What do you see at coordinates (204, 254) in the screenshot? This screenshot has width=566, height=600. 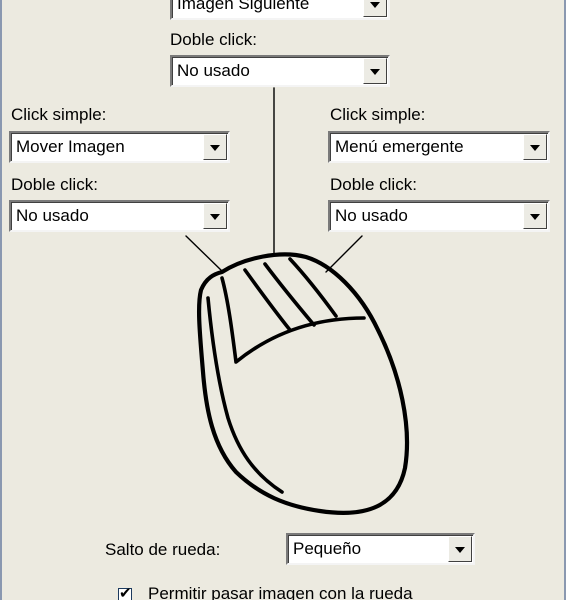 I see `left-connector-line` at bounding box center [204, 254].